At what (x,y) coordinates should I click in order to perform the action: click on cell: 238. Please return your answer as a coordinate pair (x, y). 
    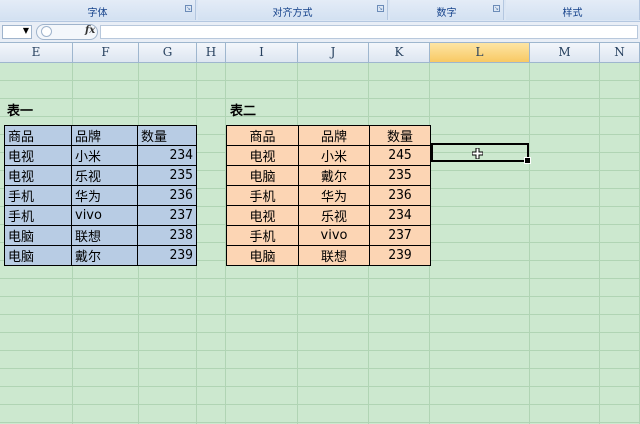
    Looking at the image, I should click on (167, 235).